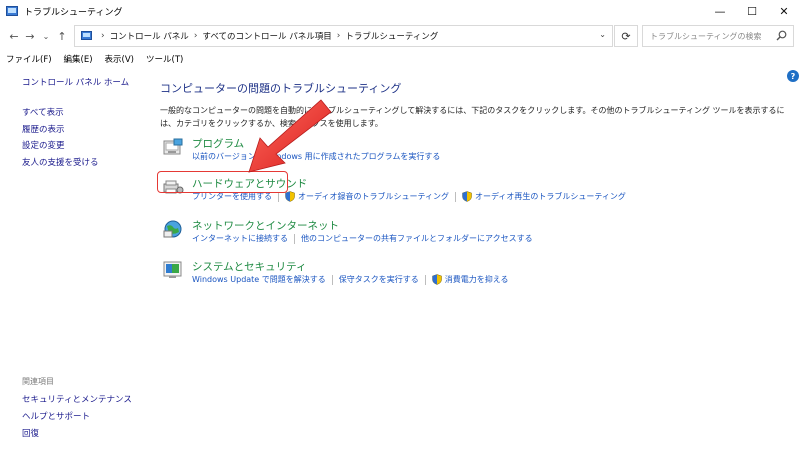 Image resolution: width=800 pixels, height=451 pixels. Describe the element at coordinates (87, 145) in the screenshot. I see `sidebar-item-change-settings: 設定の変更` at that location.